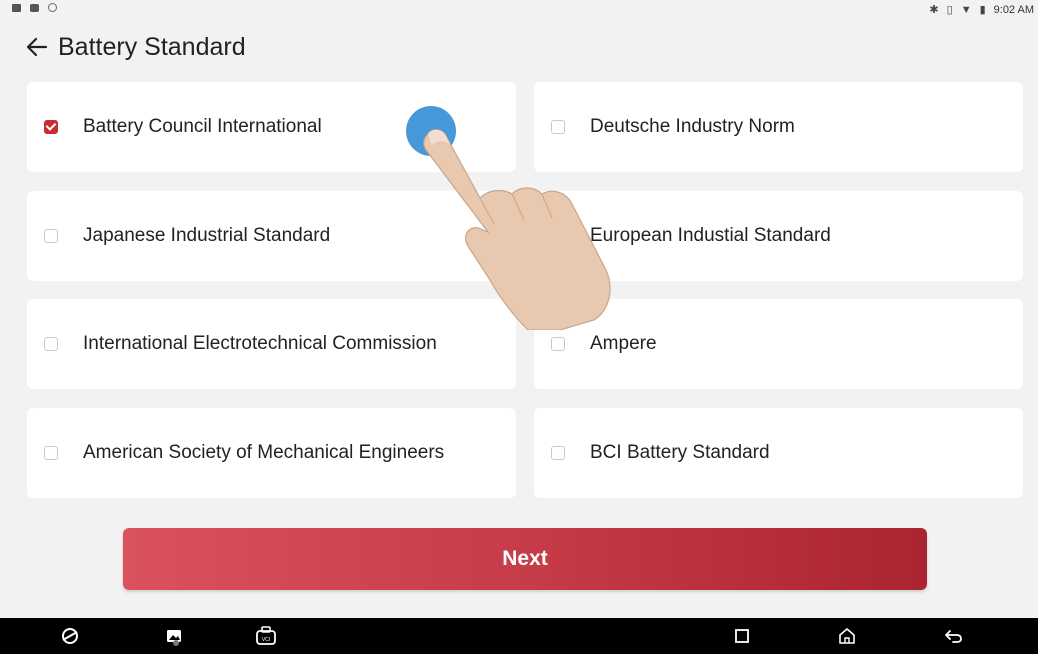  I want to click on status-time: 9:02 AM, so click(1013, 10).